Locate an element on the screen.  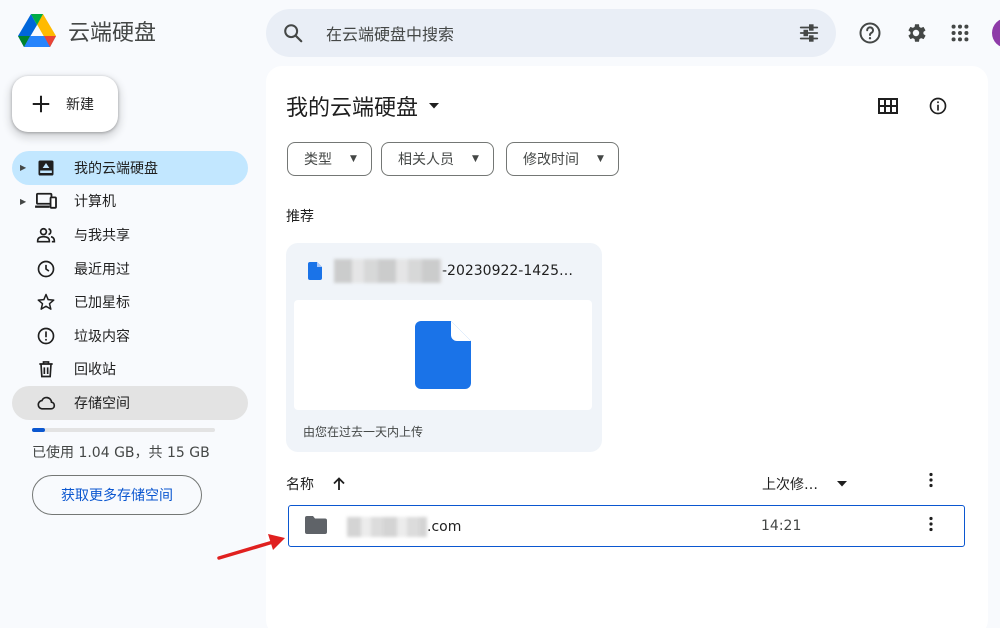
sort-arrow-up-icon is located at coordinates (339, 484).